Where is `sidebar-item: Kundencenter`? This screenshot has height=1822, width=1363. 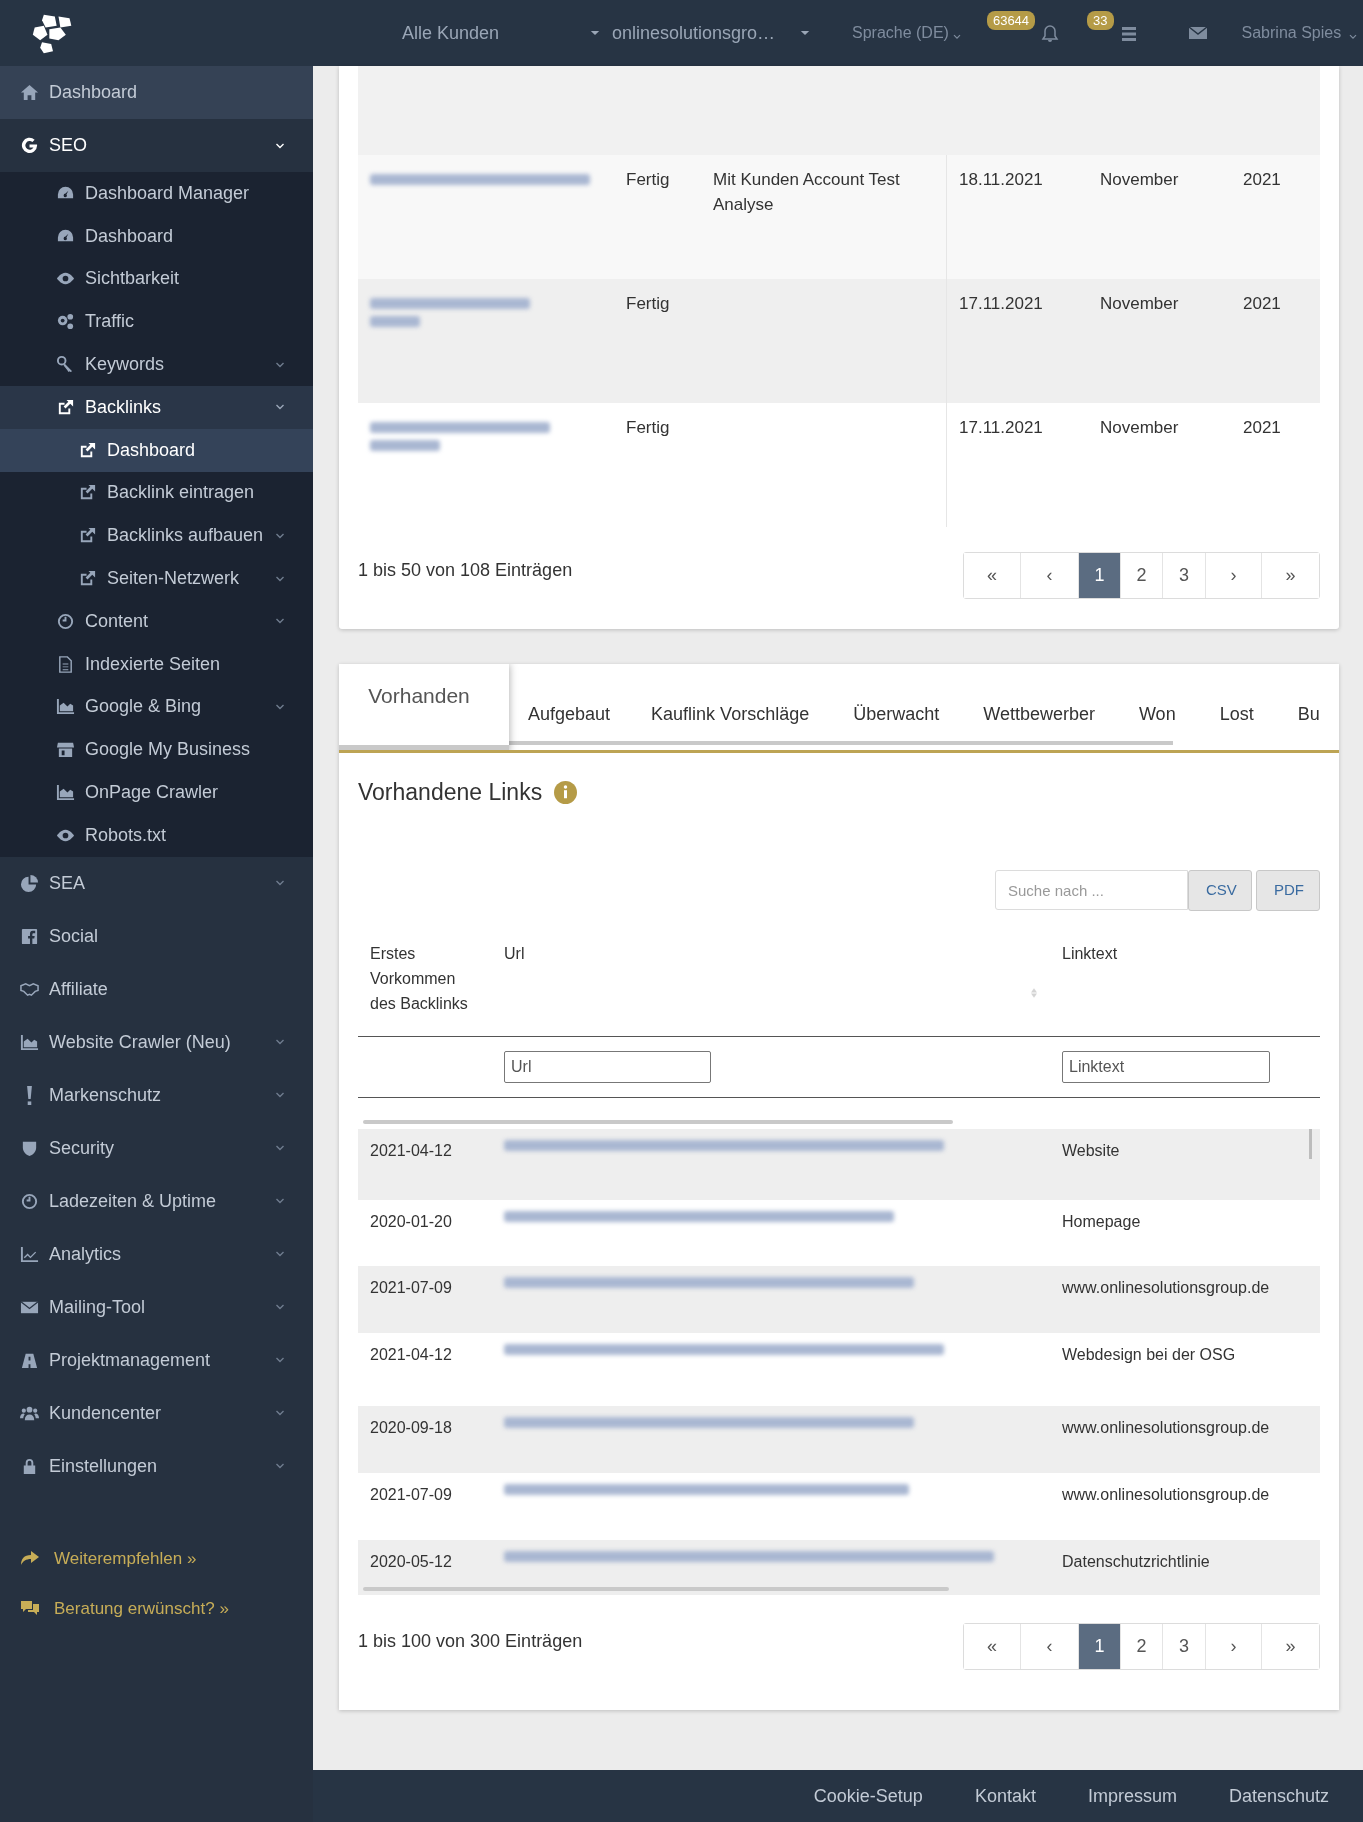
sidebar-item: Kundencenter is located at coordinates (156, 1413).